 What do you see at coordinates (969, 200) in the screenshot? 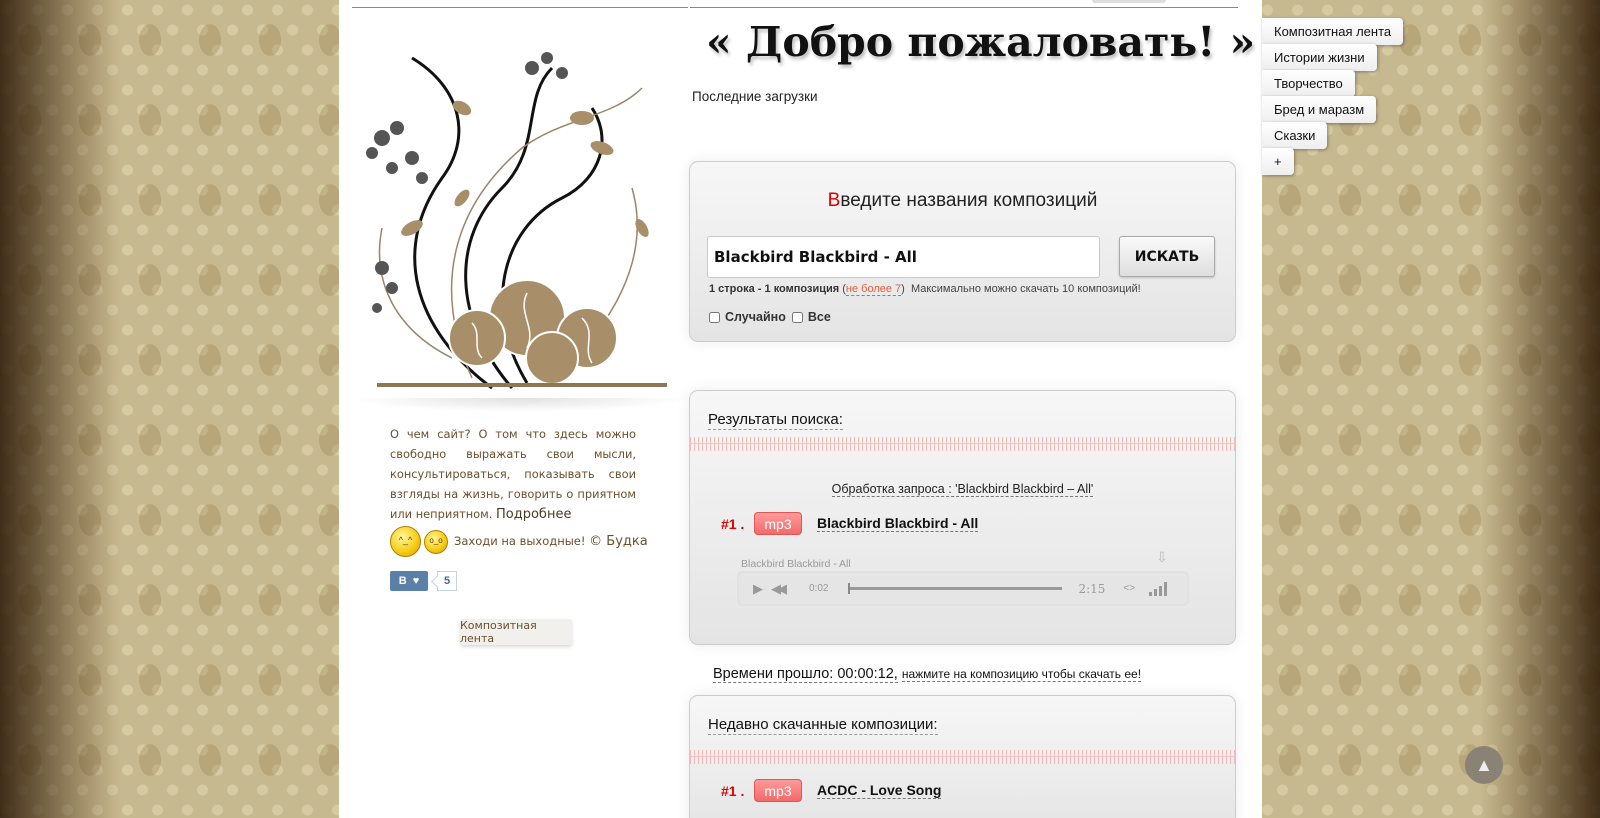
I see `search-title-rest: ведите названия композиций` at bounding box center [969, 200].